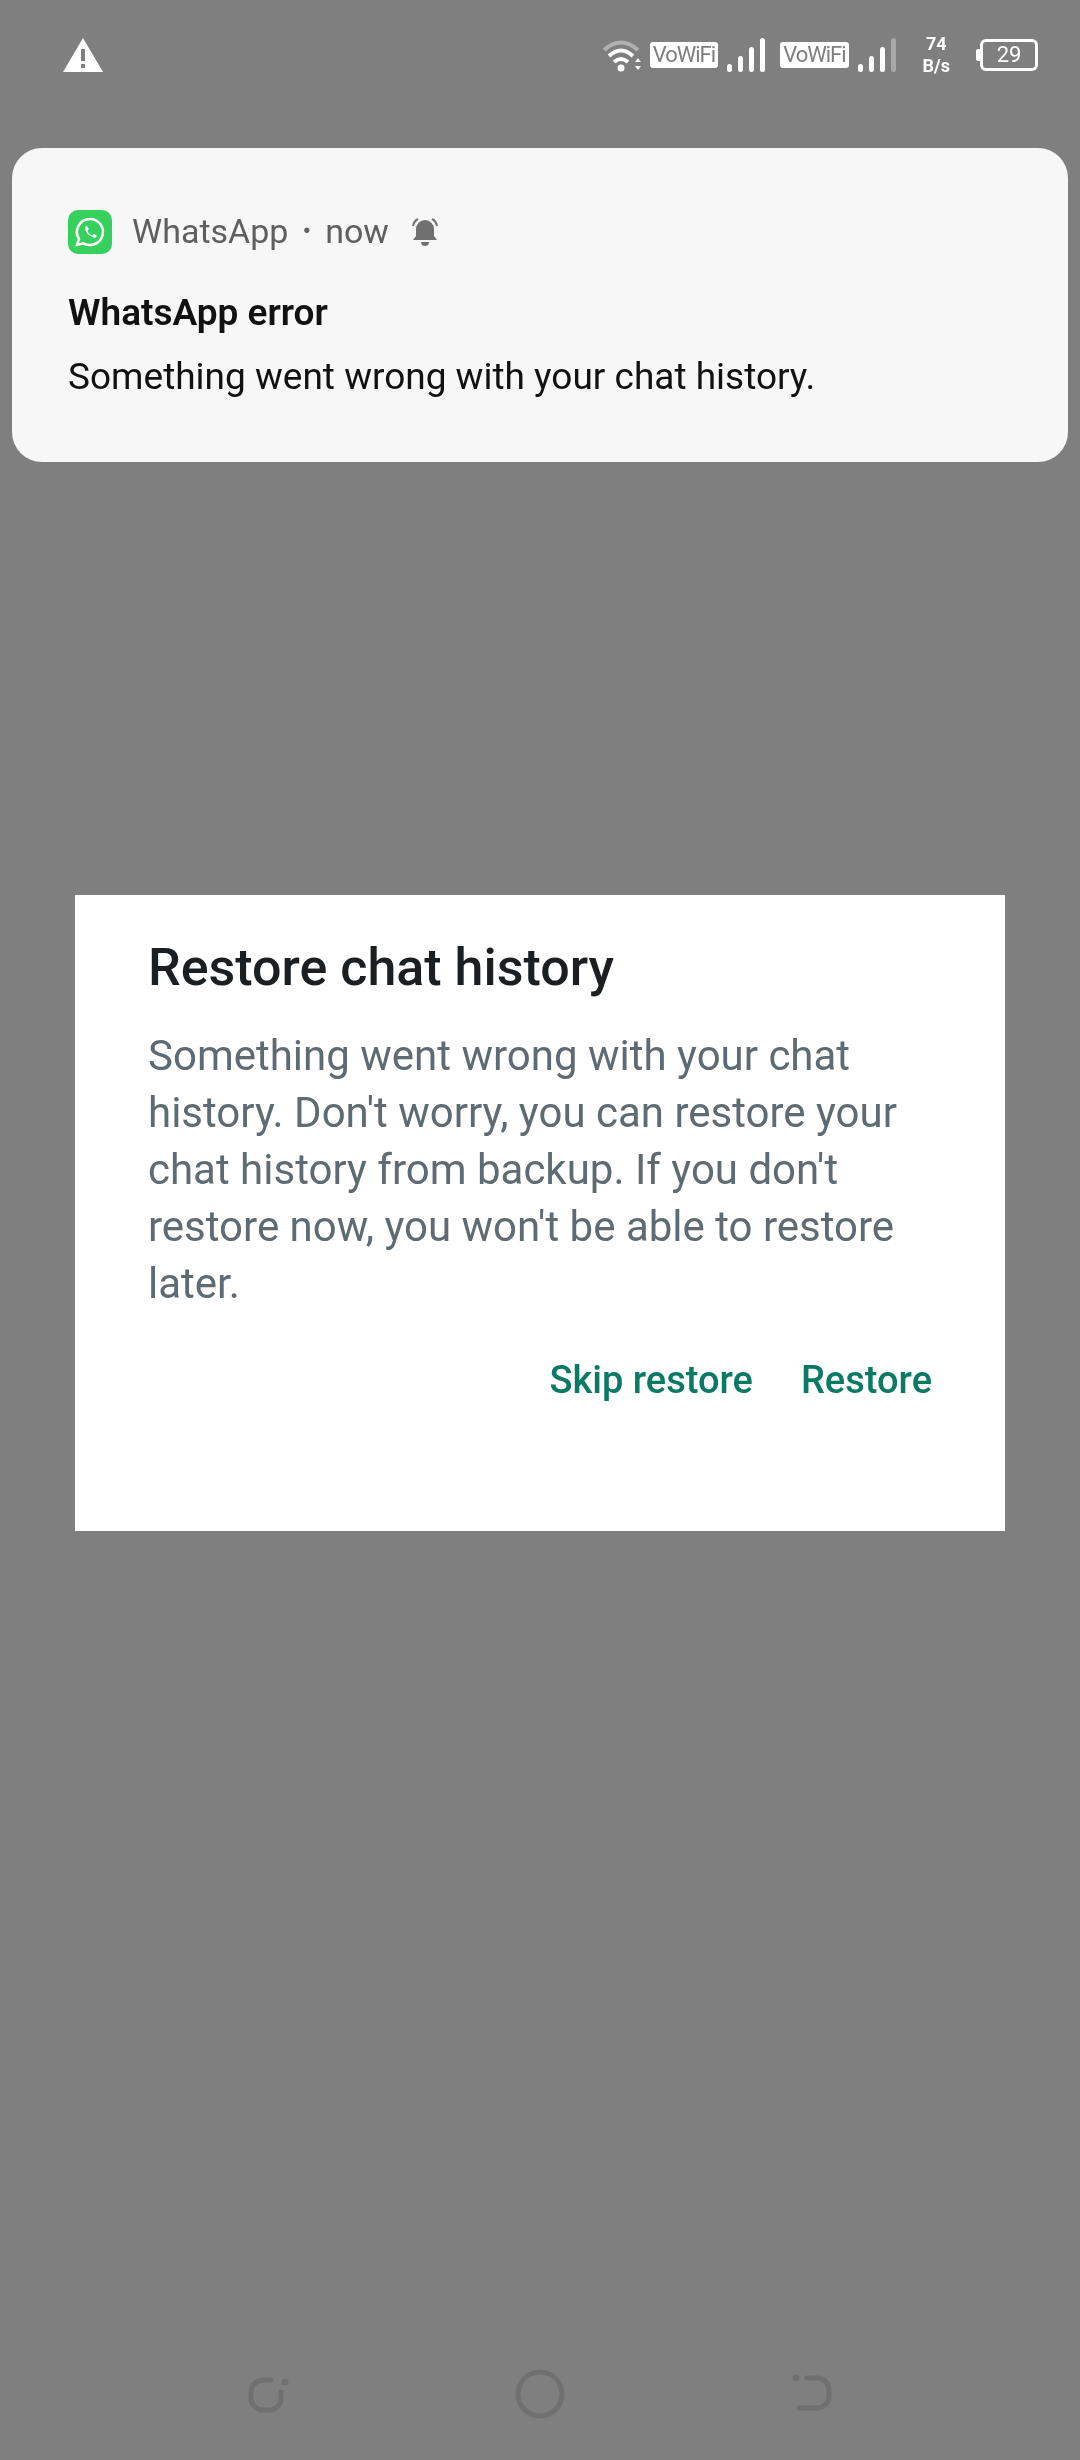 The height and width of the screenshot is (2460, 1080). What do you see at coordinates (442, 376) in the screenshot?
I see `notification-body: Something went wrong with your chat history.` at bounding box center [442, 376].